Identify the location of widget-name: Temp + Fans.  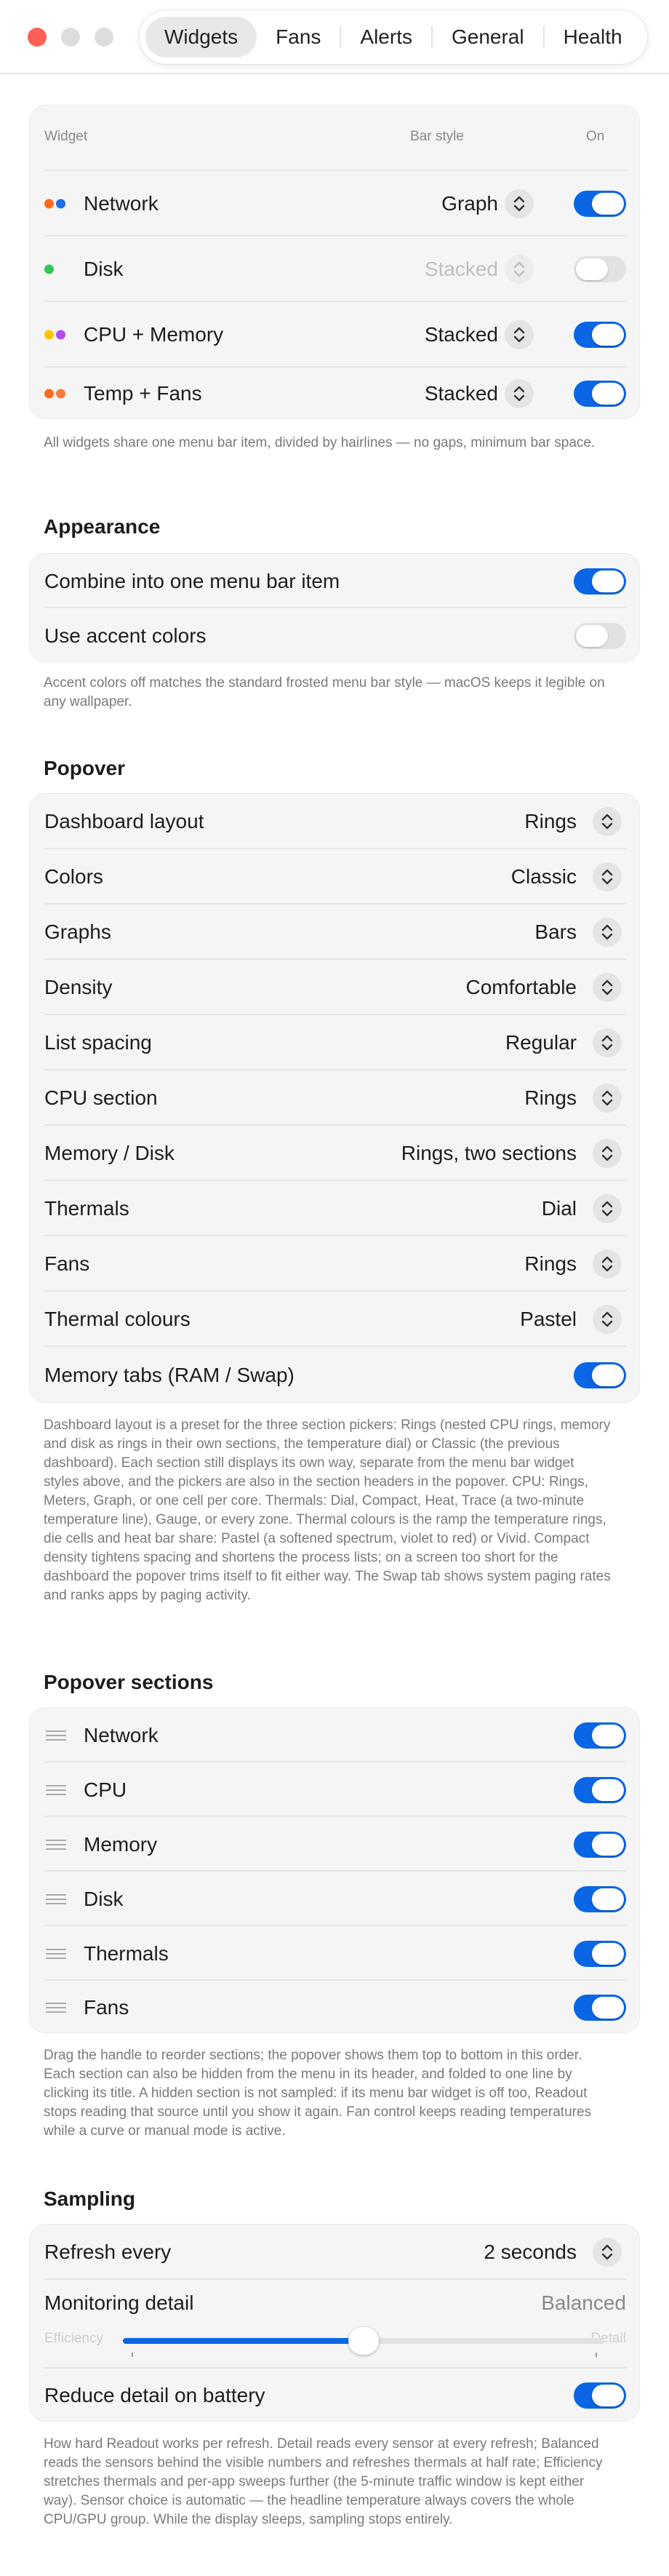
(143, 393).